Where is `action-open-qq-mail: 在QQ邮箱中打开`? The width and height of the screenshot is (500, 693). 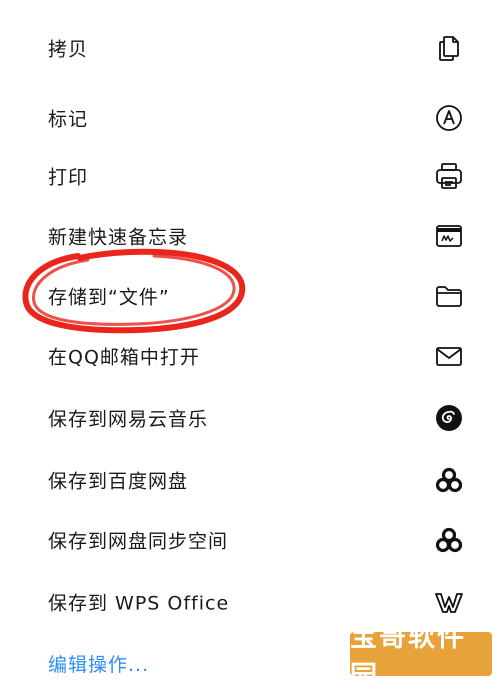 action-open-qq-mail: 在QQ邮箱中打开 is located at coordinates (250, 356).